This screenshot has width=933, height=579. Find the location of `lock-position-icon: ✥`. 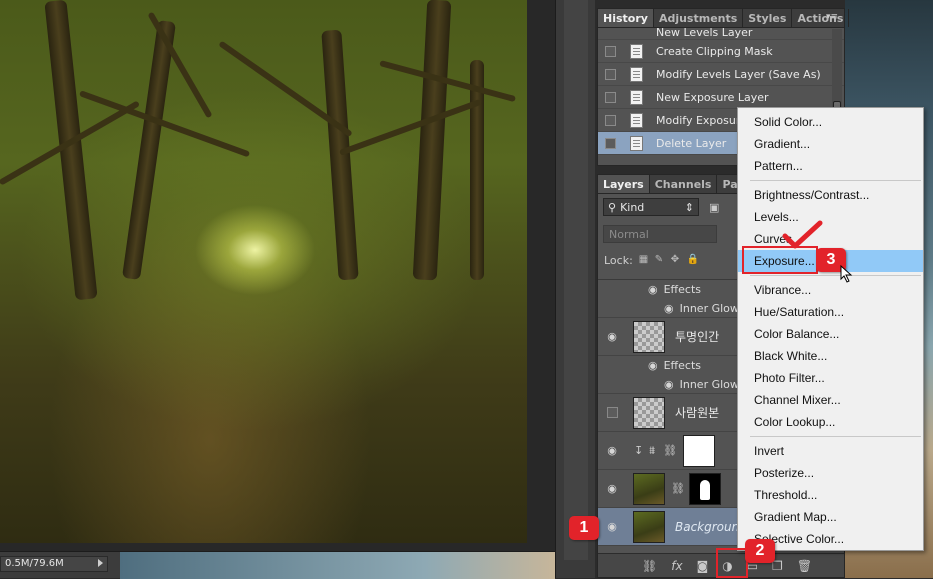

lock-position-icon: ✥ is located at coordinates (676, 260).